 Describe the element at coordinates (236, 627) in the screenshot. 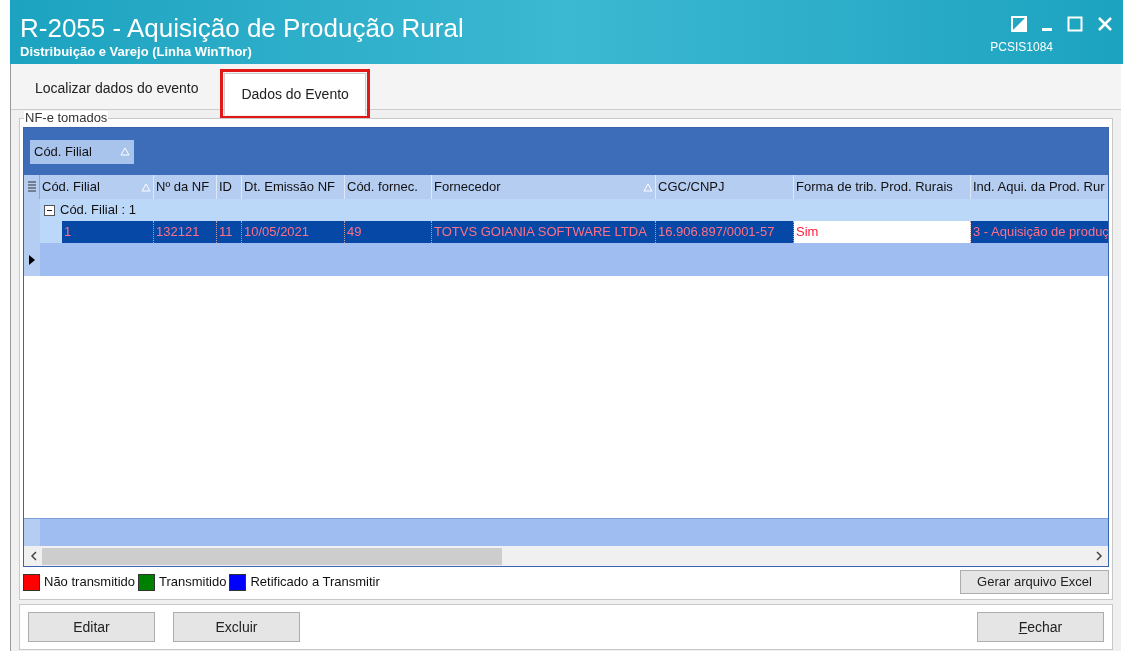

I see `dialog-button: Excluir` at that location.